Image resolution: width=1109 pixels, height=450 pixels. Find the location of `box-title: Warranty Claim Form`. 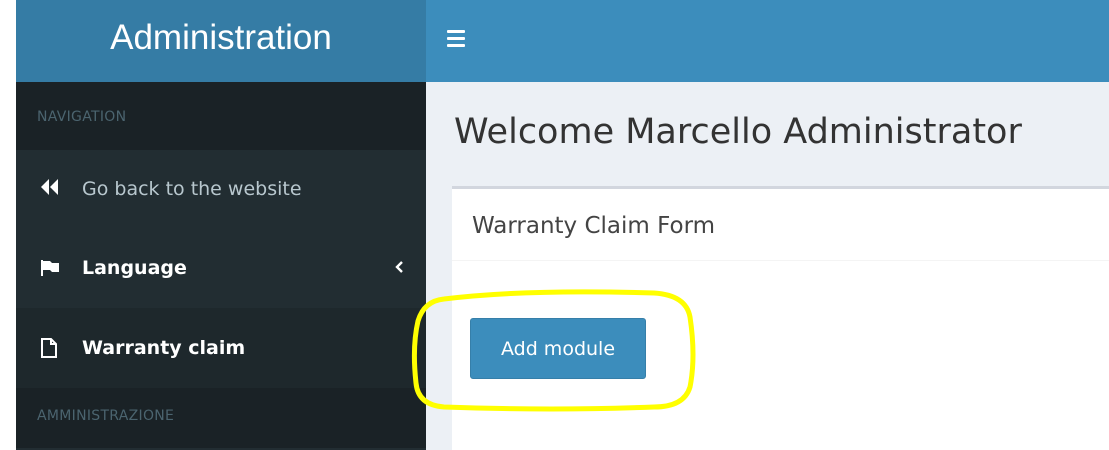

box-title: Warranty Claim Form is located at coordinates (780, 225).